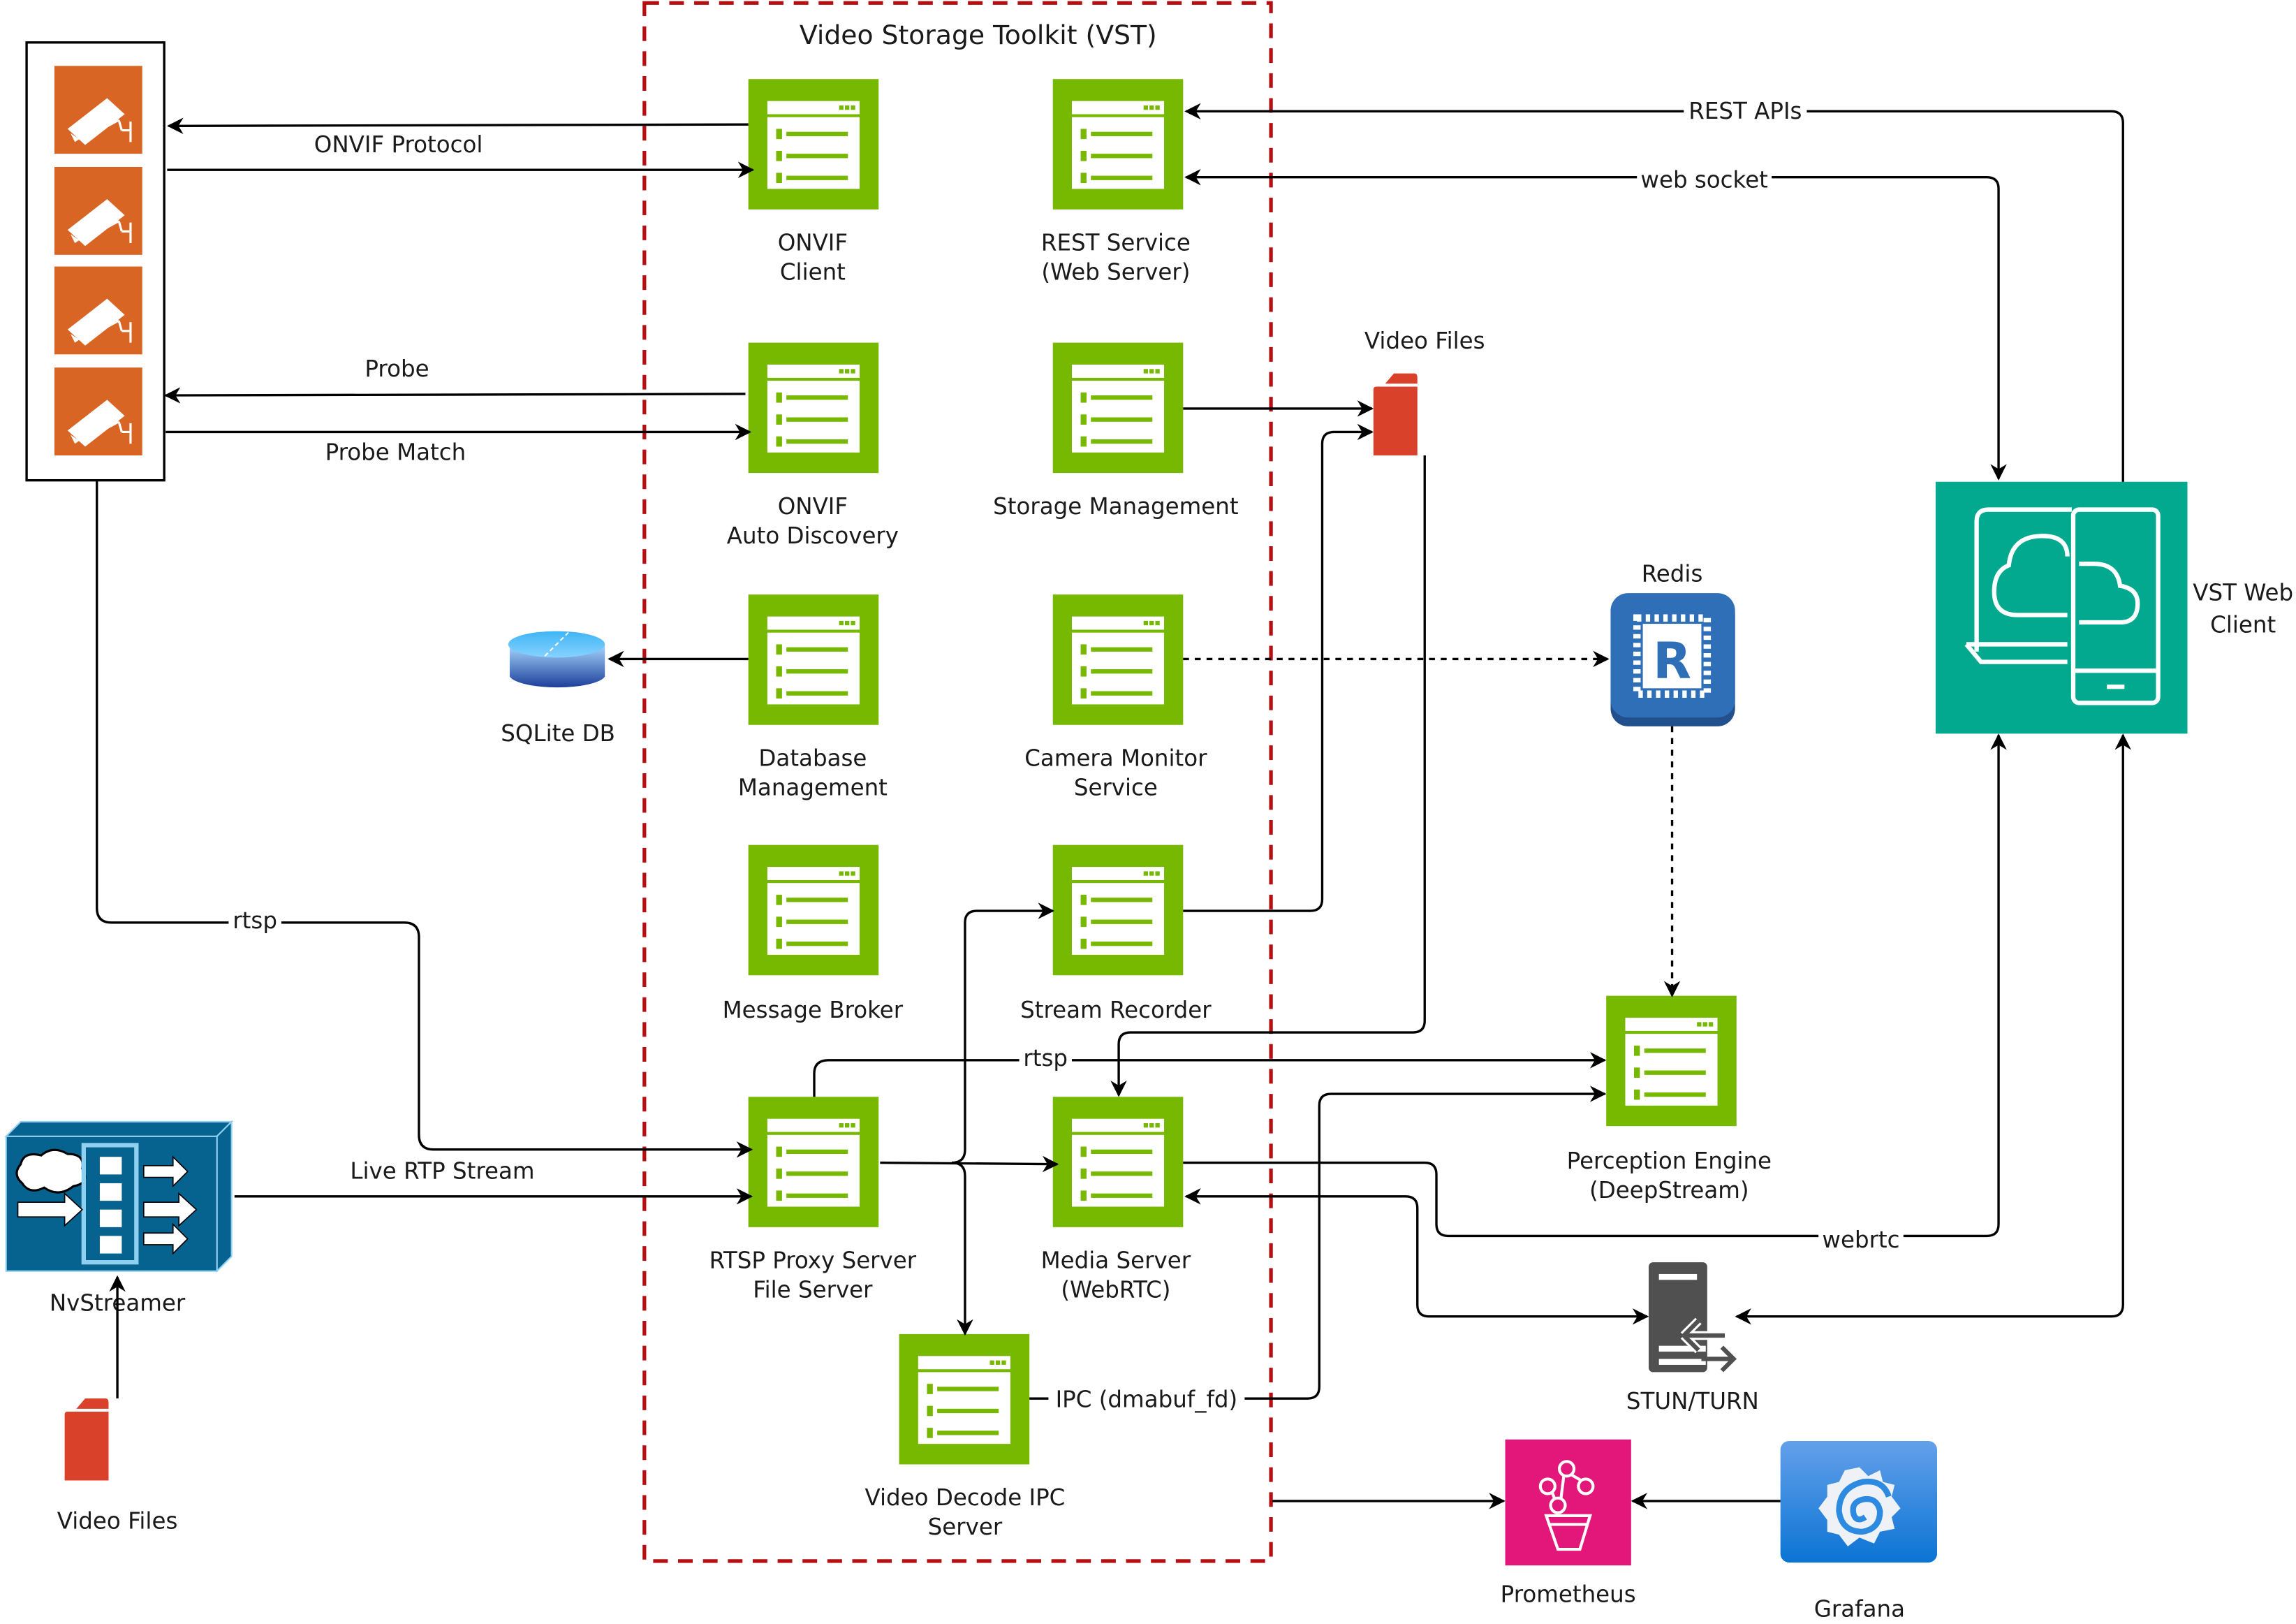 The height and width of the screenshot is (1624, 2296). What do you see at coordinates (1115, 507) in the screenshot?
I see `node-label: Storage Management` at bounding box center [1115, 507].